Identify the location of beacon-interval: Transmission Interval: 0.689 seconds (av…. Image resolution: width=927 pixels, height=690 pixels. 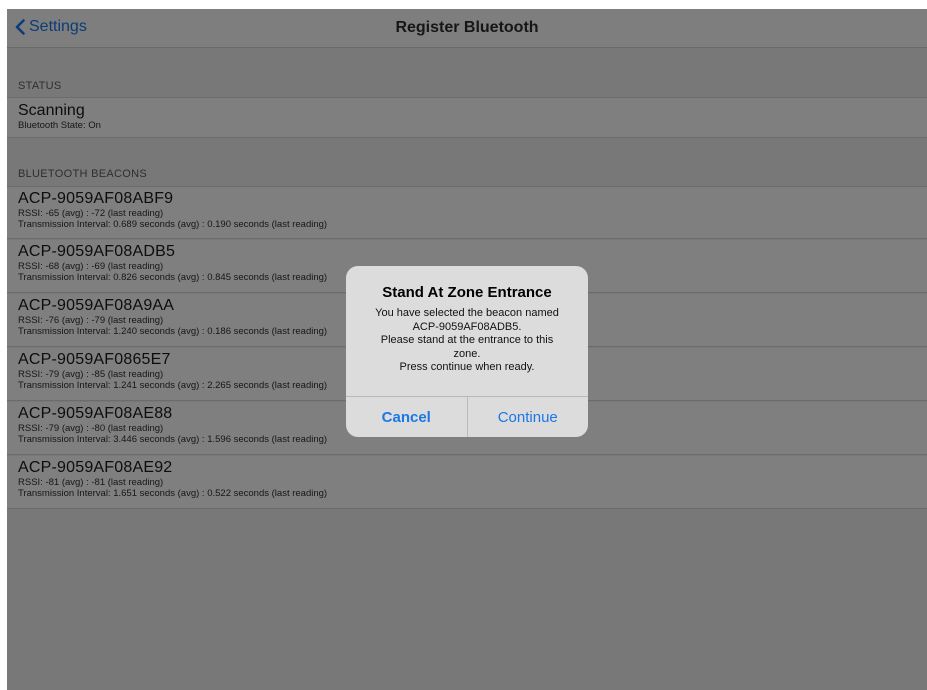
(173, 224).